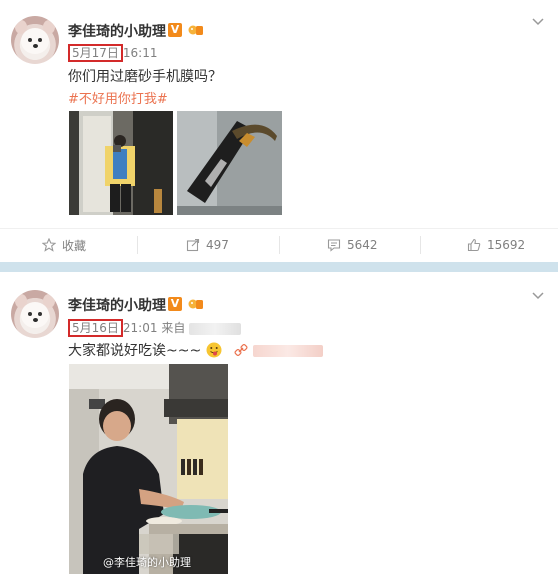 This screenshot has width=558, height=574. Describe the element at coordinates (474, 245) in the screenshot. I see `thumbs-up-icon` at that location.